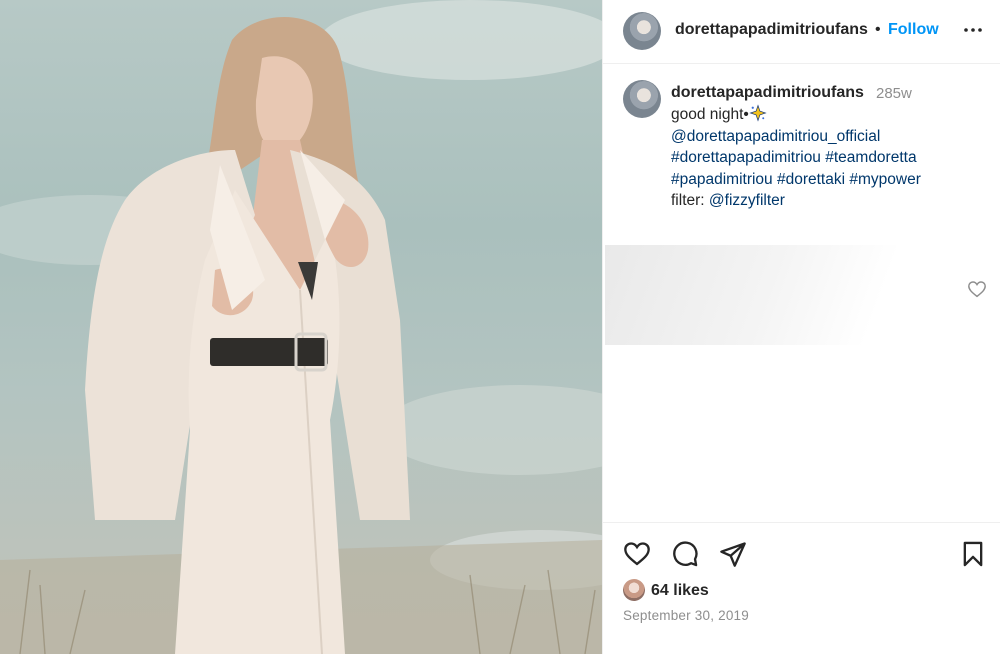  I want to click on caption-username: dorettapapadimitrioufans, so click(767, 93).